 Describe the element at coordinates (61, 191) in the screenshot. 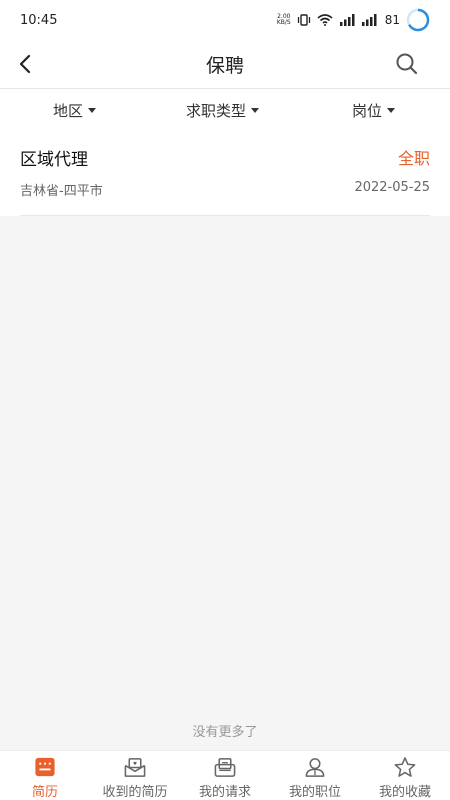

I see `job-location: 吉林省-四平市` at that location.